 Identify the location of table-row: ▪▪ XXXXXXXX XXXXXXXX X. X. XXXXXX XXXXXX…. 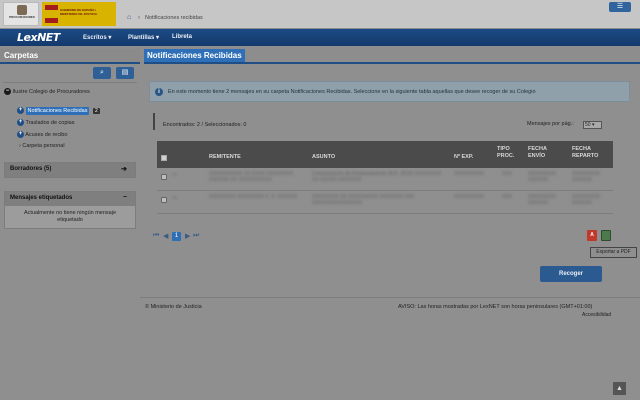
(385, 202).